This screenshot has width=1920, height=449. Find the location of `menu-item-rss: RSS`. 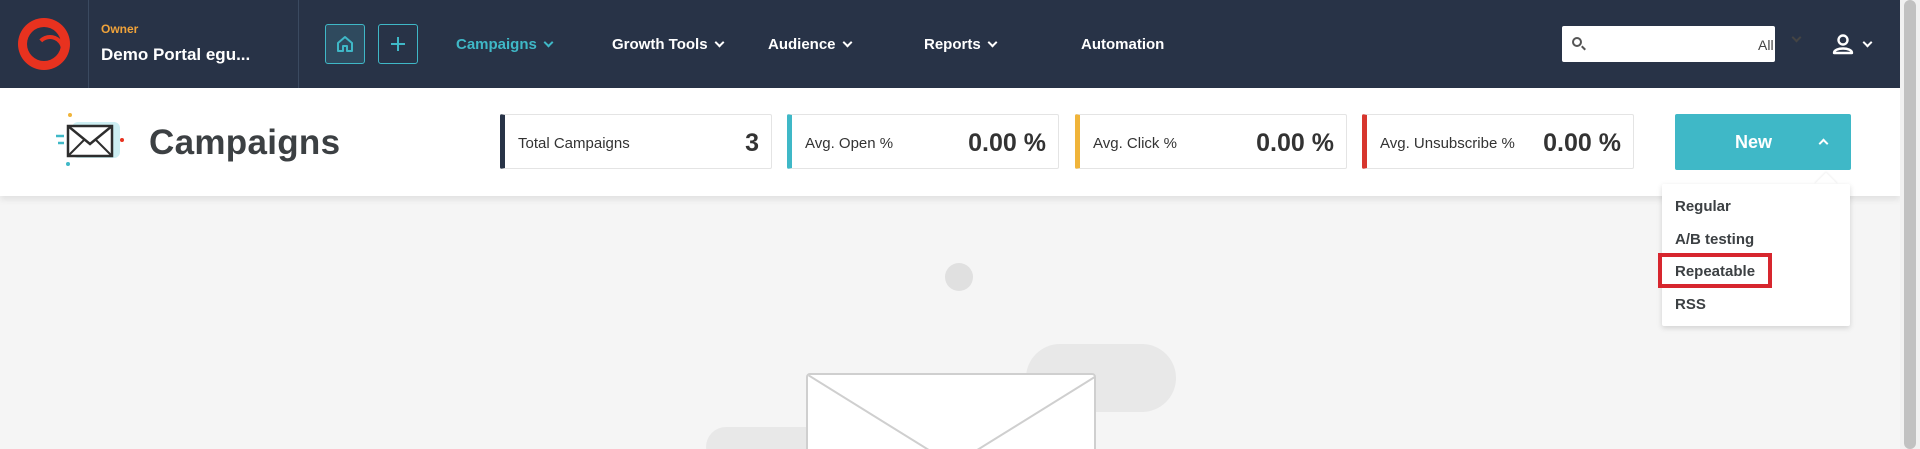

menu-item-rss: RSS is located at coordinates (1690, 304).